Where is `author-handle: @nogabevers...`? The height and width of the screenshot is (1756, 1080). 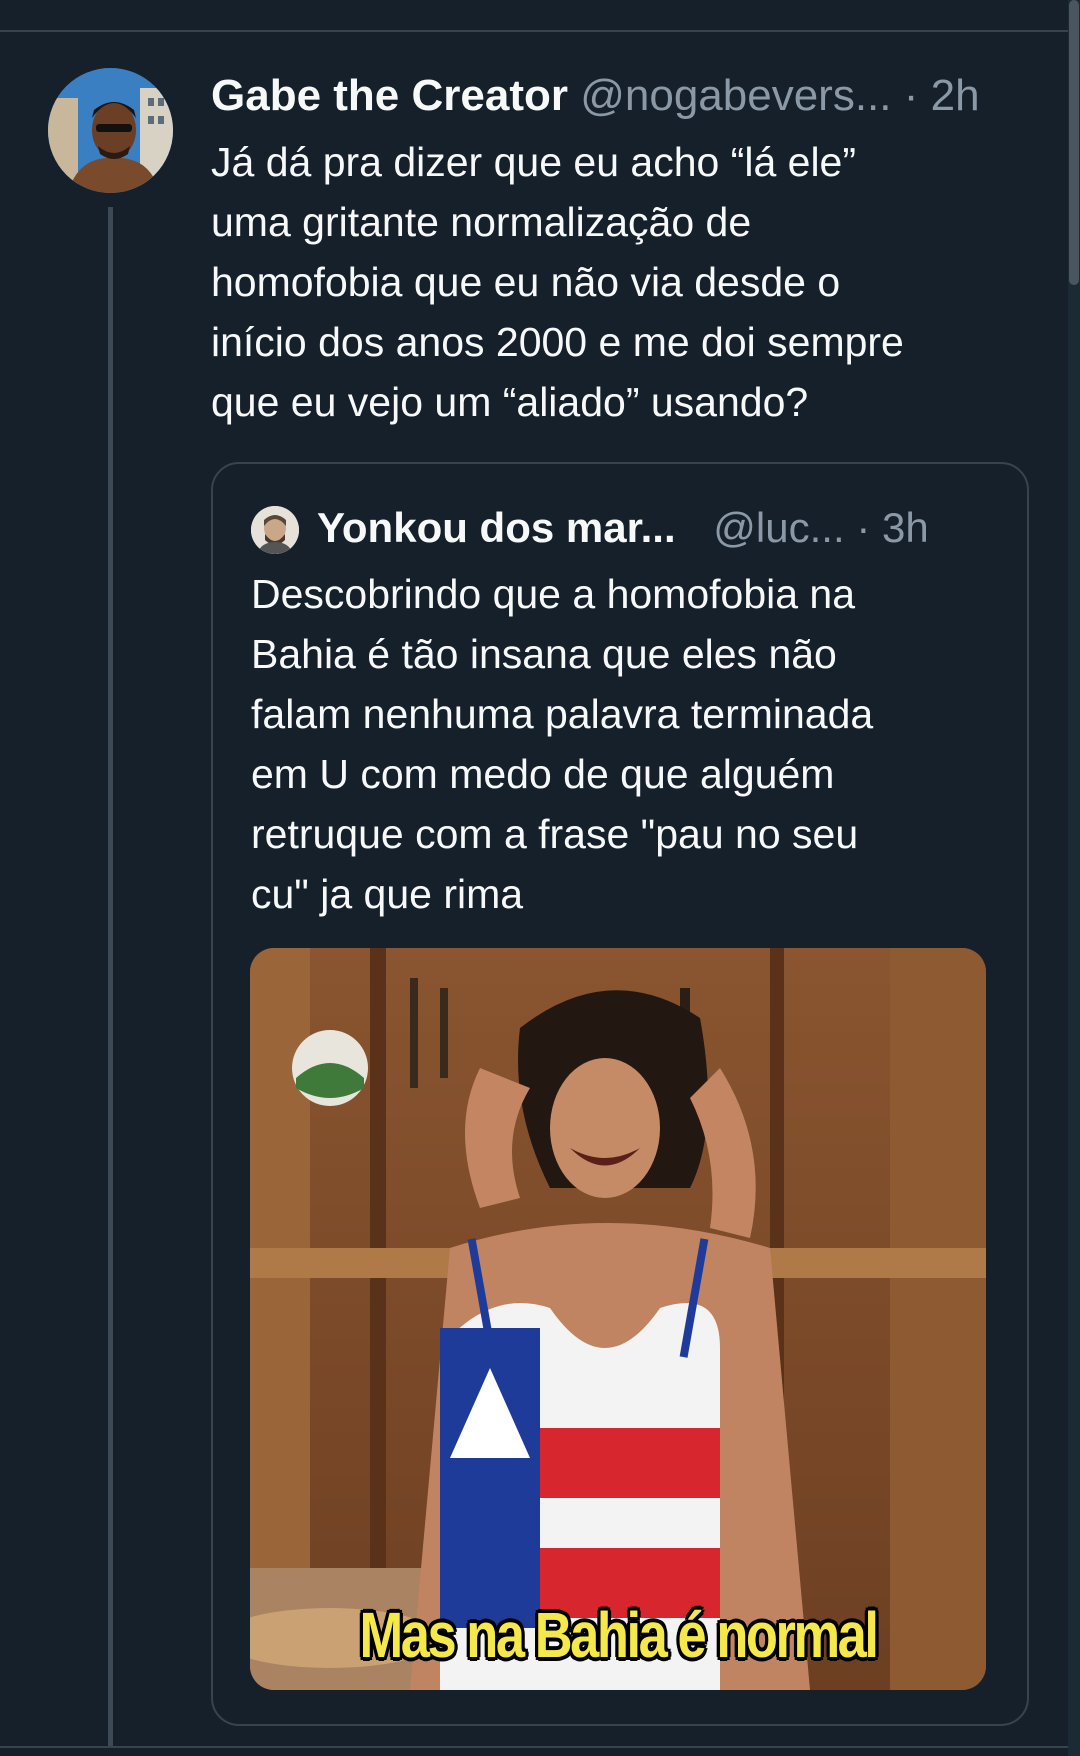 author-handle: @nogabevers... is located at coordinates (735, 95).